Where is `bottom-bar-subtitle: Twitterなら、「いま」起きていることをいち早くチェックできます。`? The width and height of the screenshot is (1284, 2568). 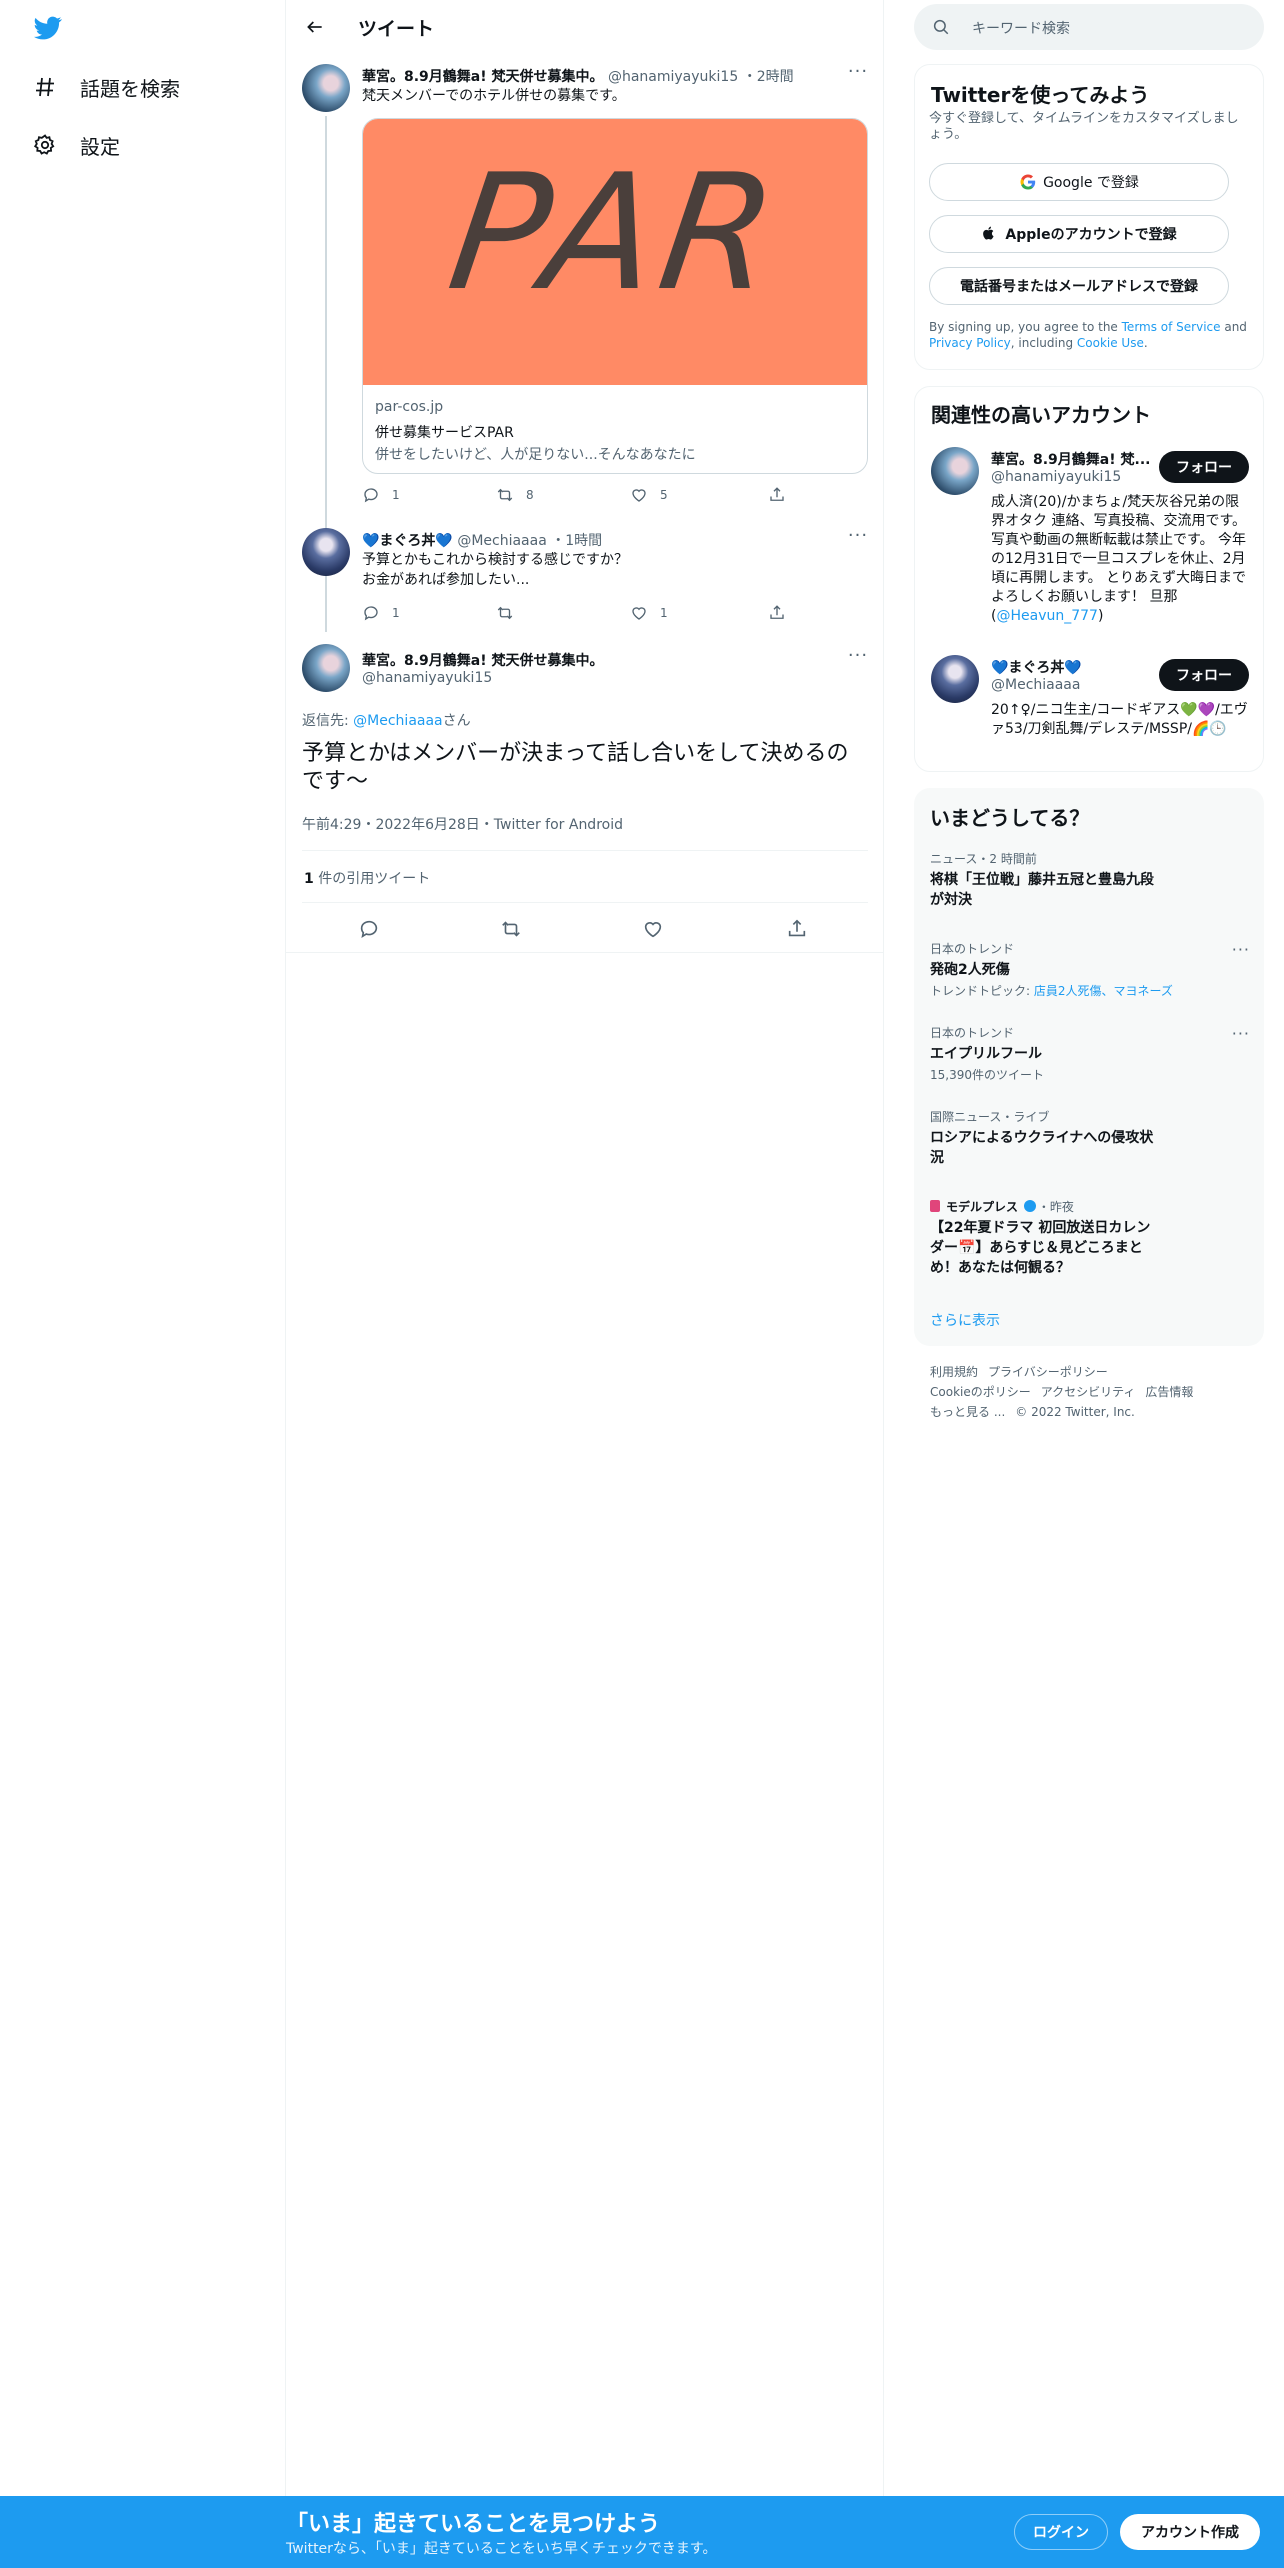
bottom-bar-subtitle: Twitterなら、「いま」起きていることをいち早くチェックできます。 is located at coordinates (501, 2549).